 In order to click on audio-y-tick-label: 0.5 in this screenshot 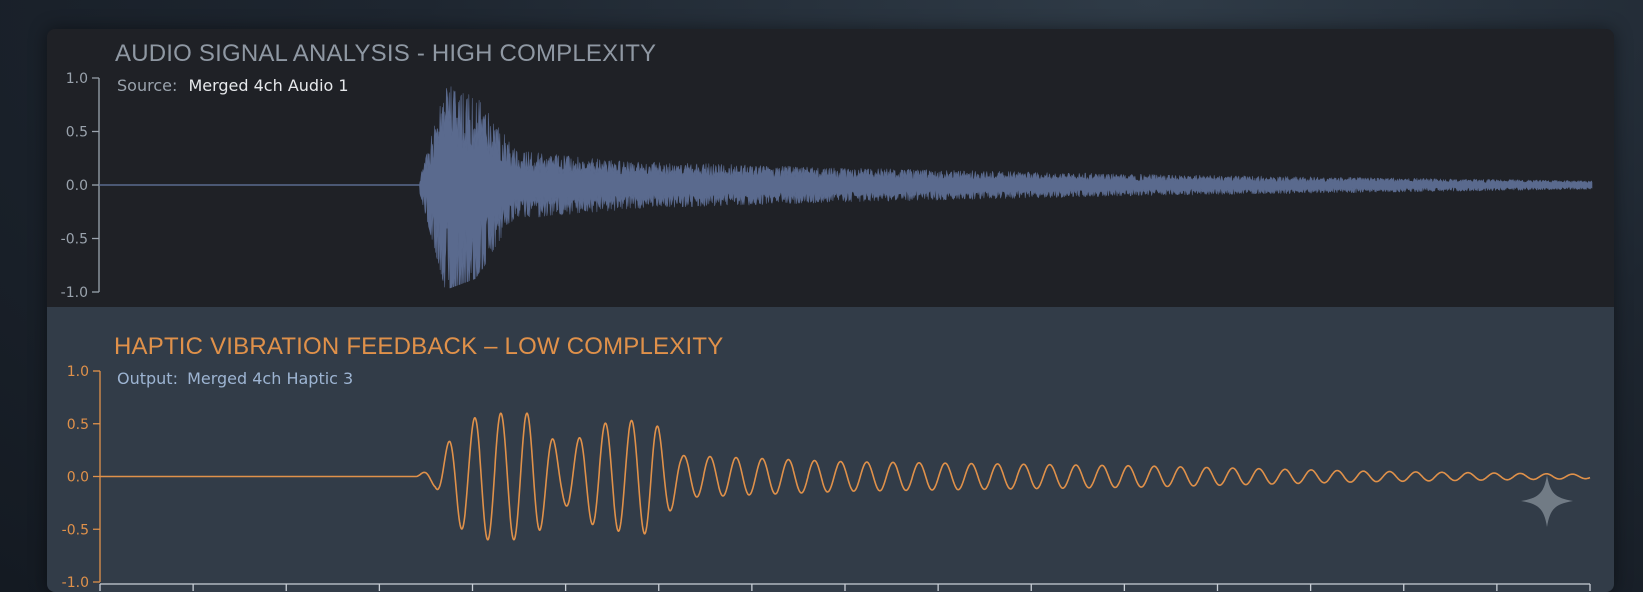, I will do `click(77, 133)`.